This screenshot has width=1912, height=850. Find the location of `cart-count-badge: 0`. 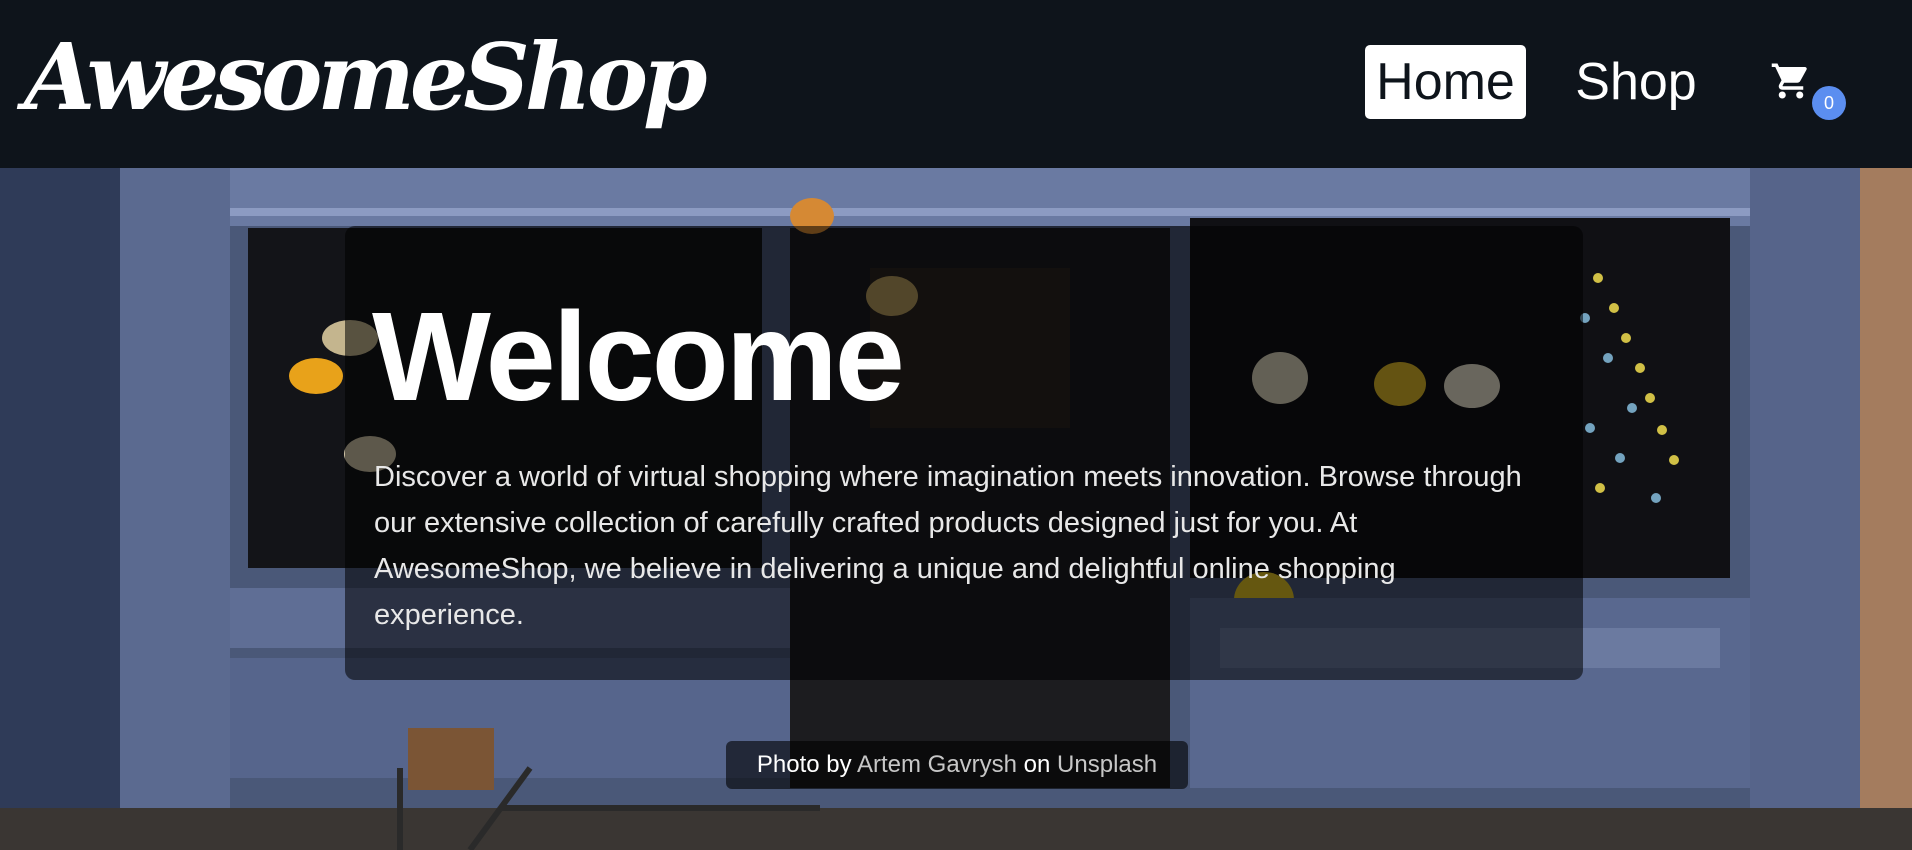

cart-count-badge: 0 is located at coordinates (1829, 103).